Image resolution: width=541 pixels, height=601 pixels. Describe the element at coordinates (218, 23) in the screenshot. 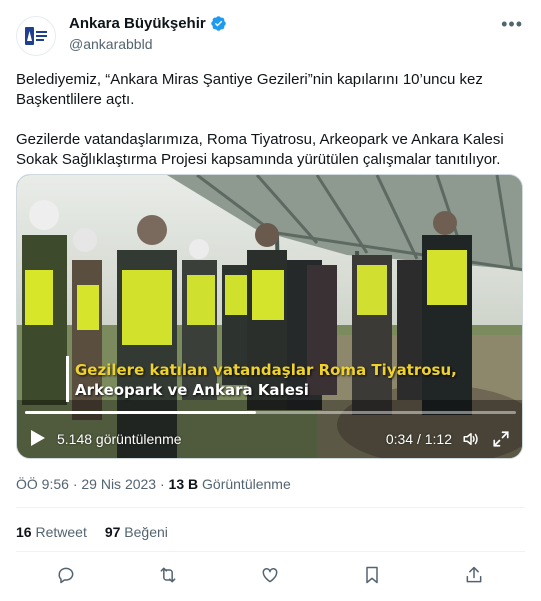

I see `verified-icon` at that location.